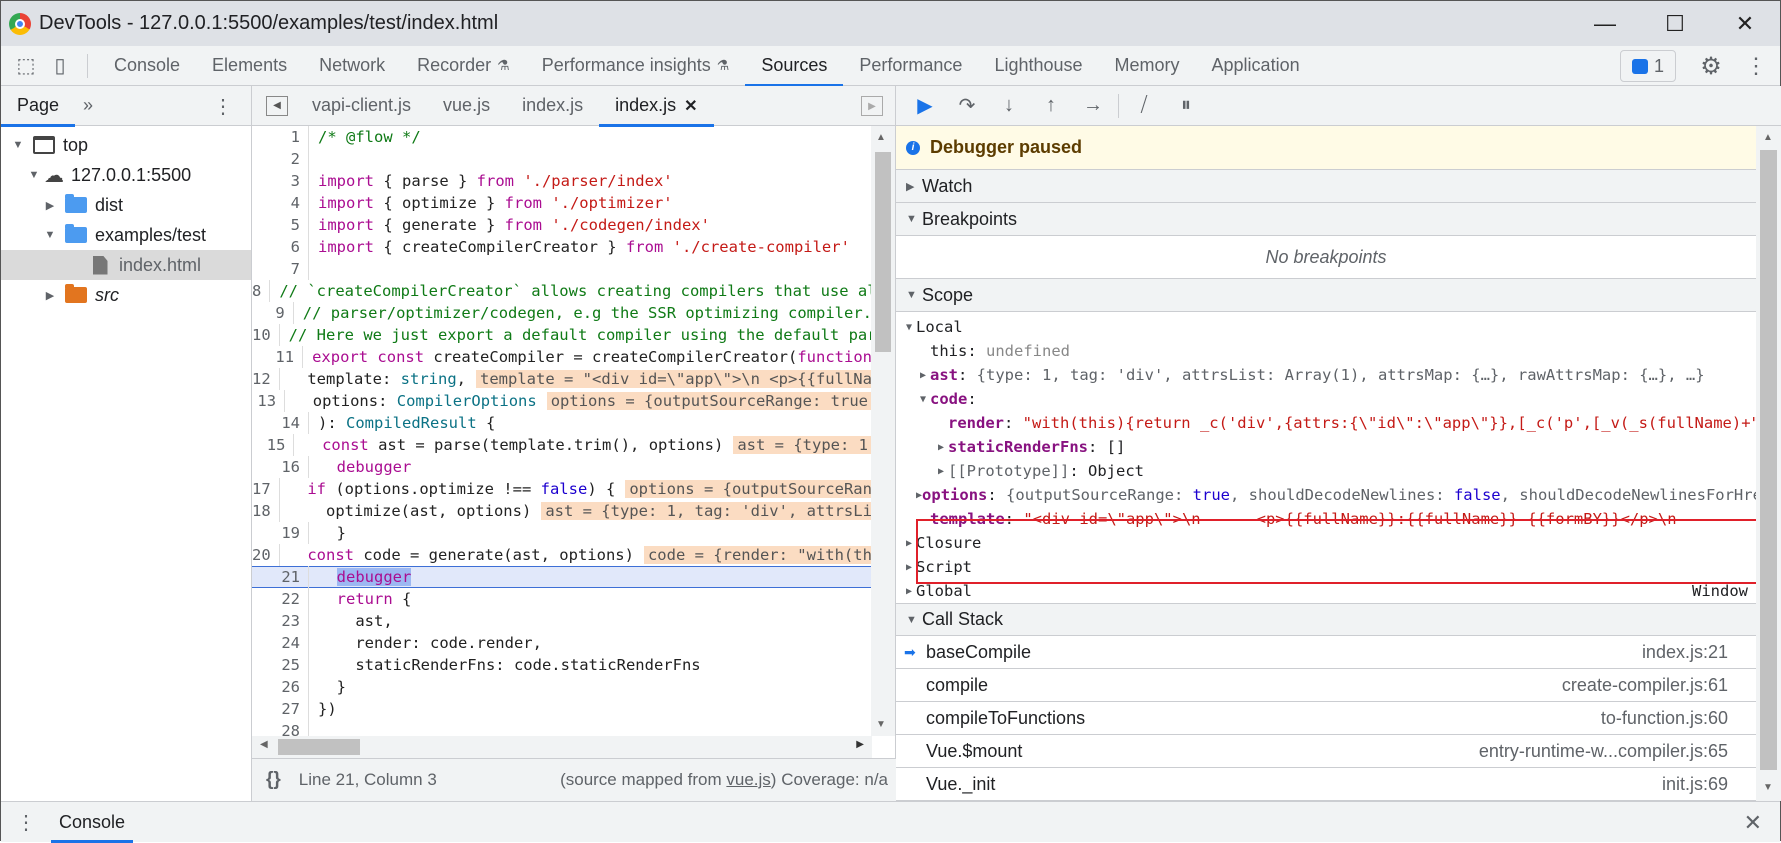 This screenshot has width=1781, height=843. What do you see at coordinates (266, 511) in the screenshot?
I see `line-number: 18` at bounding box center [266, 511].